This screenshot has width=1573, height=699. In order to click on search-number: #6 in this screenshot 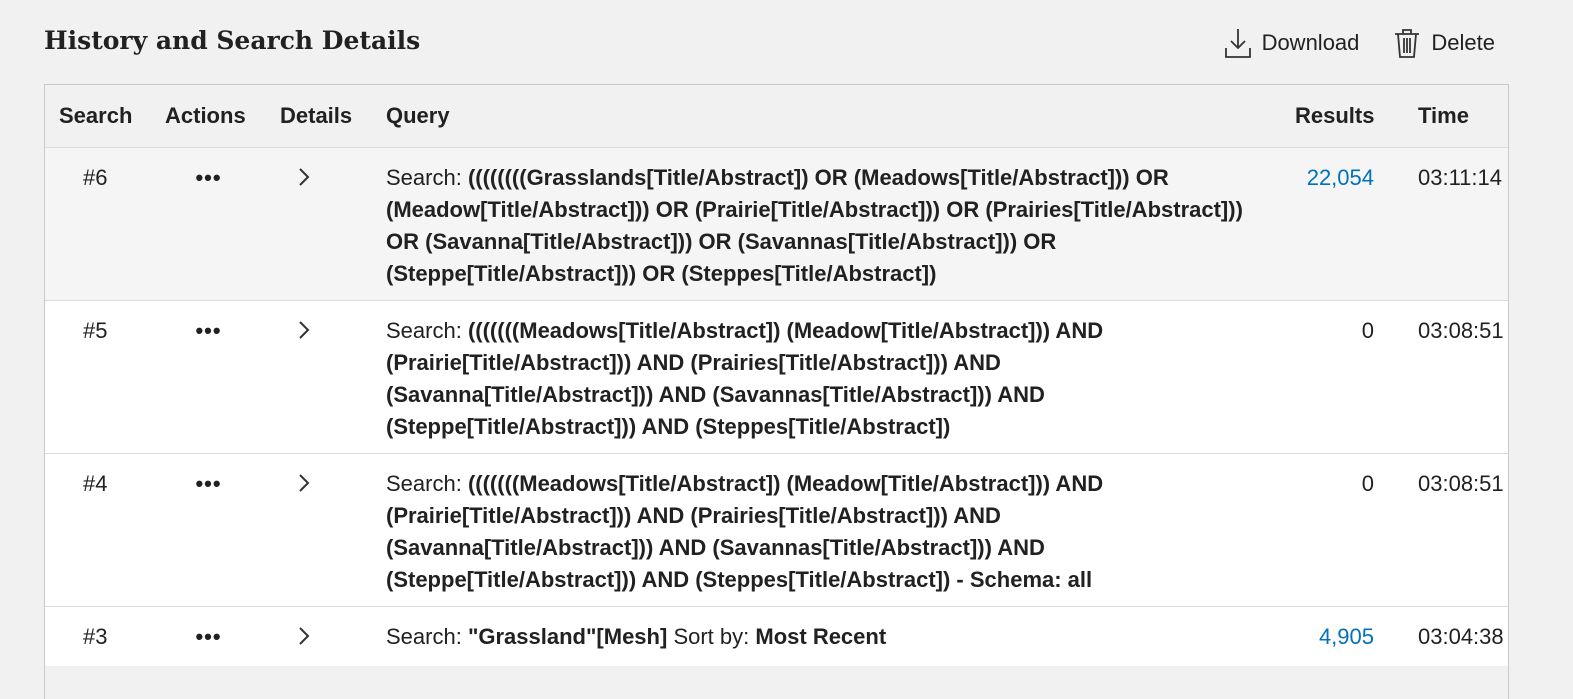, I will do `click(95, 177)`.